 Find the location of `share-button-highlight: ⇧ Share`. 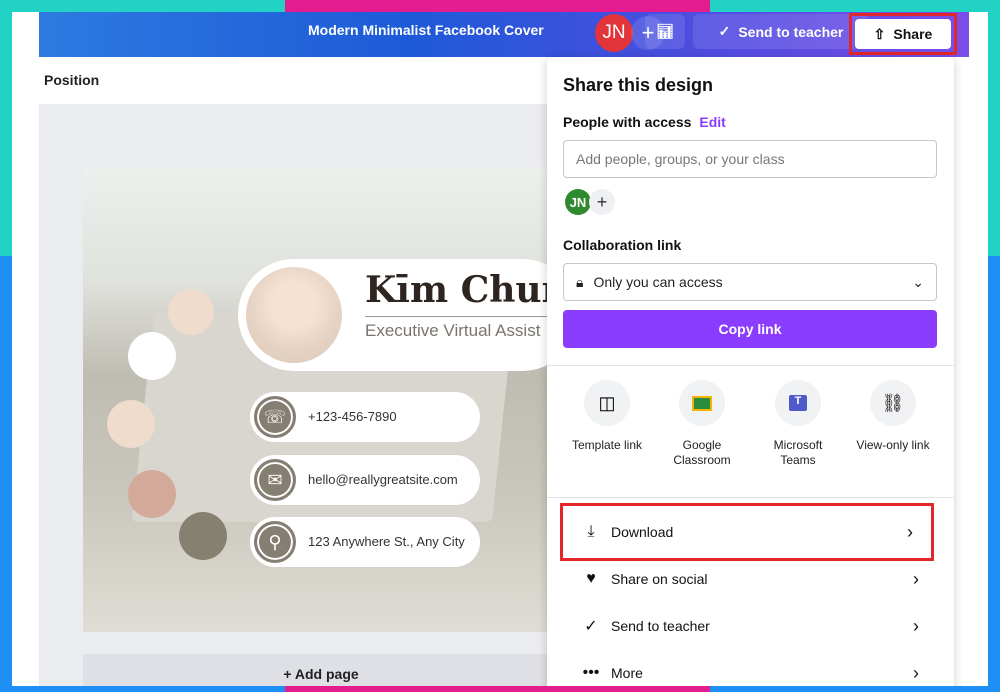

share-button-highlight: ⇧ Share is located at coordinates (903, 34).